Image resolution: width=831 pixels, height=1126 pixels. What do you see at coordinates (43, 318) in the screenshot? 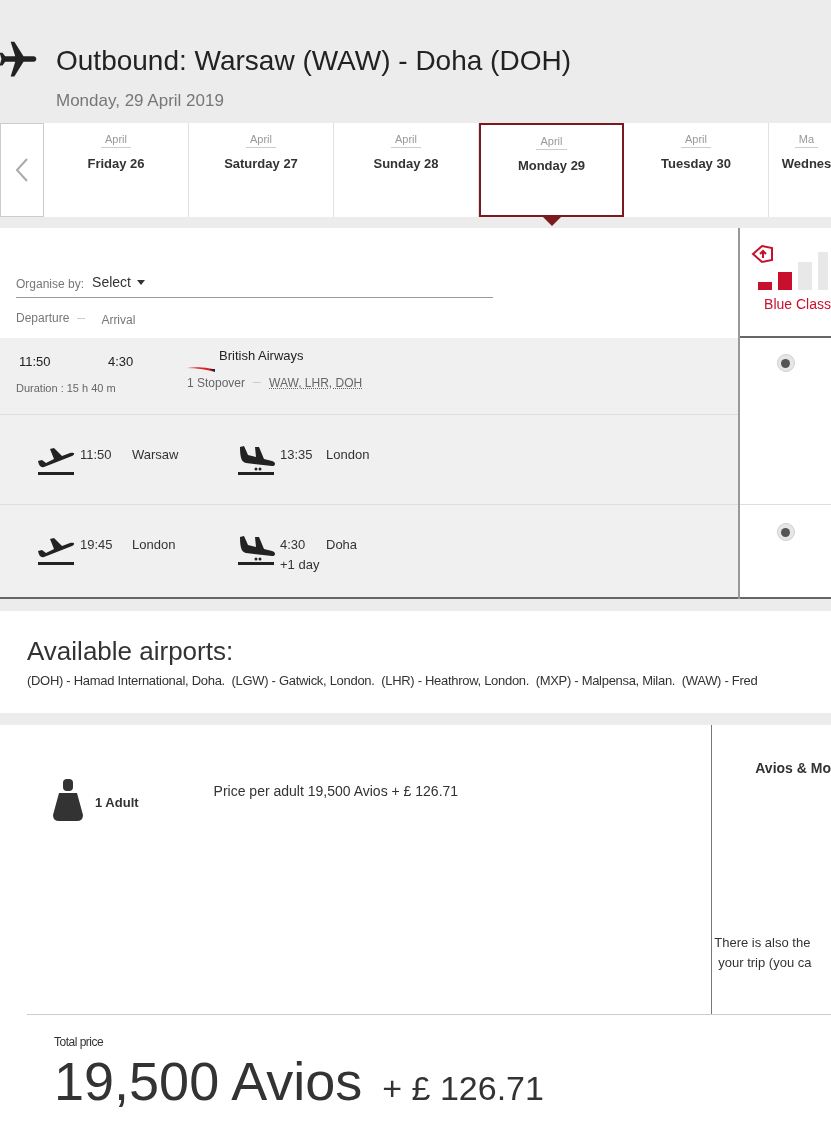
I see `column-header: Departure` at bounding box center [43, 318].